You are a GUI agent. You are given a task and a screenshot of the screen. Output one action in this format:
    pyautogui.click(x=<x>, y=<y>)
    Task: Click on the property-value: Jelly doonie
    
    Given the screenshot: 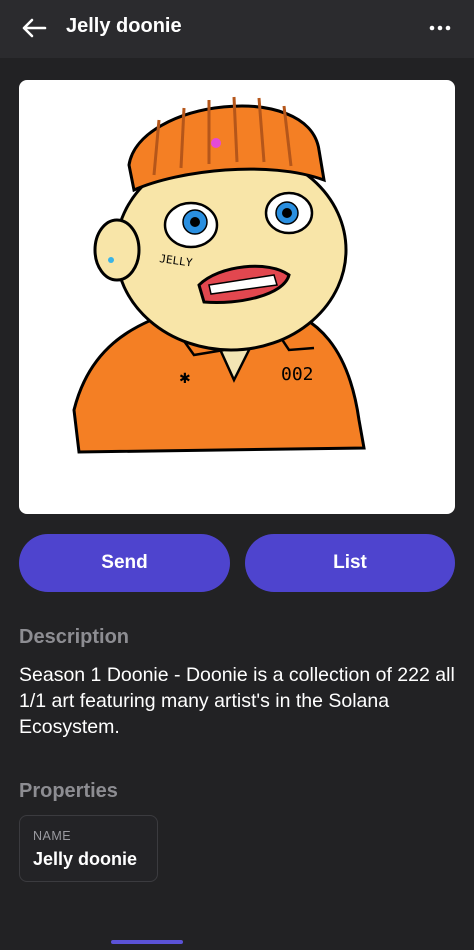 What is the action you would take?
    pyautogui.click(x=85, y=859)
    